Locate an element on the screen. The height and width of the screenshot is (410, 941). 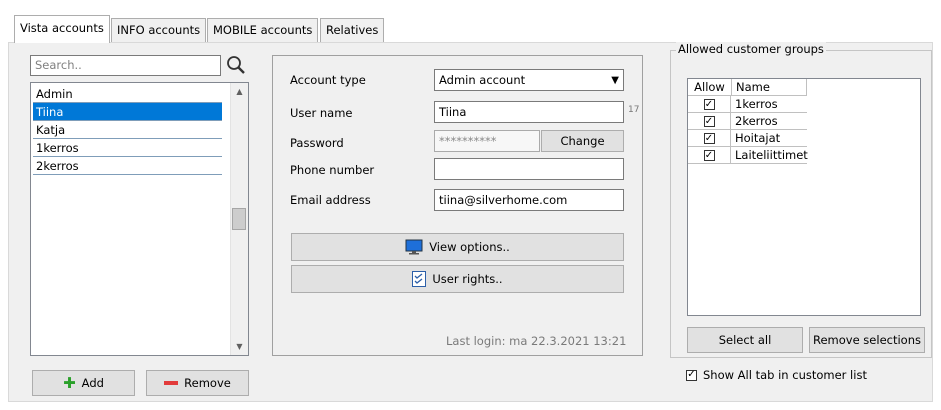
email-address-label: Email address is located at coordinates (330, 200).